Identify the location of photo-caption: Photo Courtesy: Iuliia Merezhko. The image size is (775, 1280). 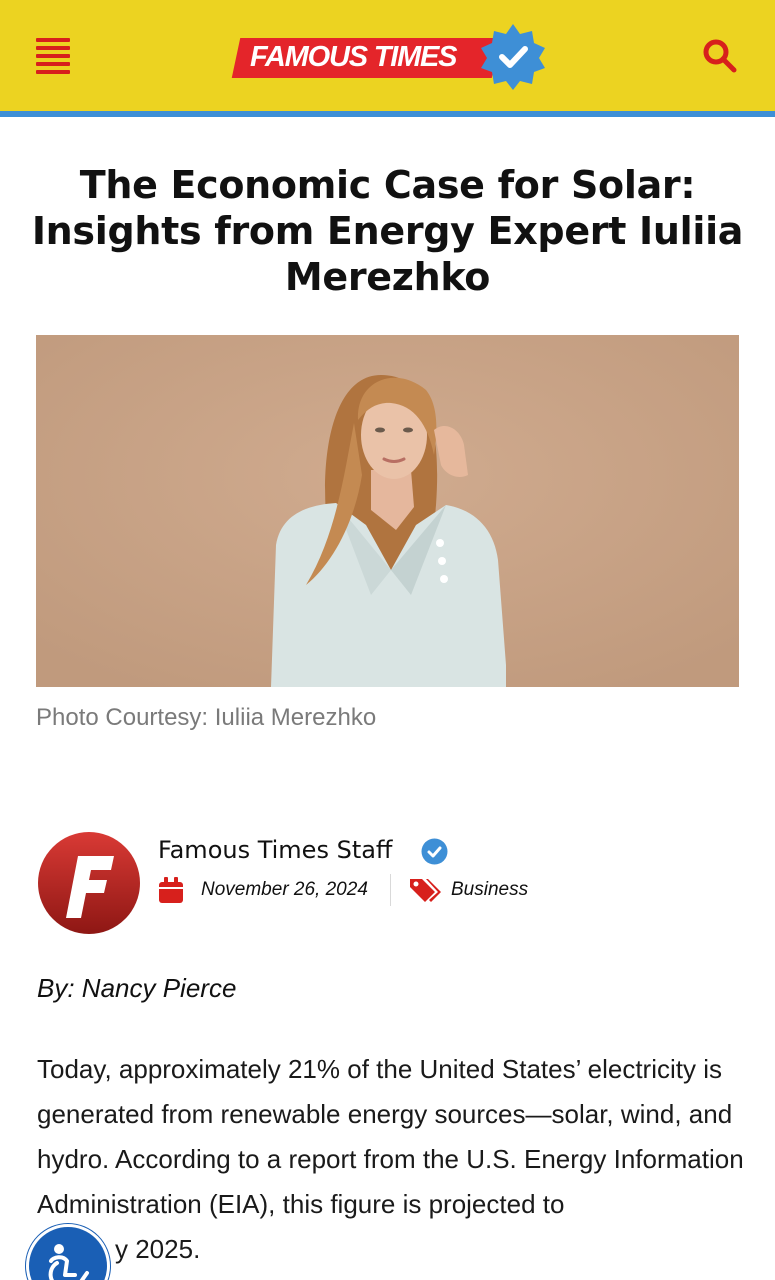
(206, 717).